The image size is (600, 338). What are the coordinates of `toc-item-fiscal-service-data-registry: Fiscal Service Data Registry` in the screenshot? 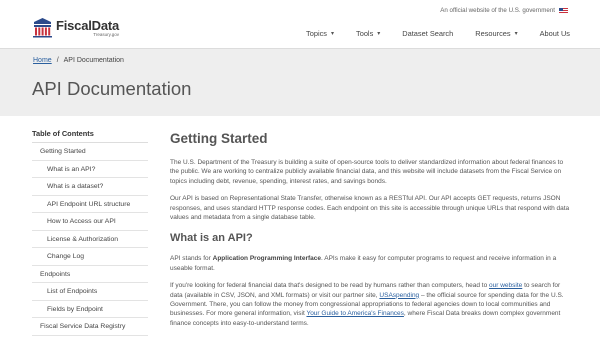 It's located at (90, 327).